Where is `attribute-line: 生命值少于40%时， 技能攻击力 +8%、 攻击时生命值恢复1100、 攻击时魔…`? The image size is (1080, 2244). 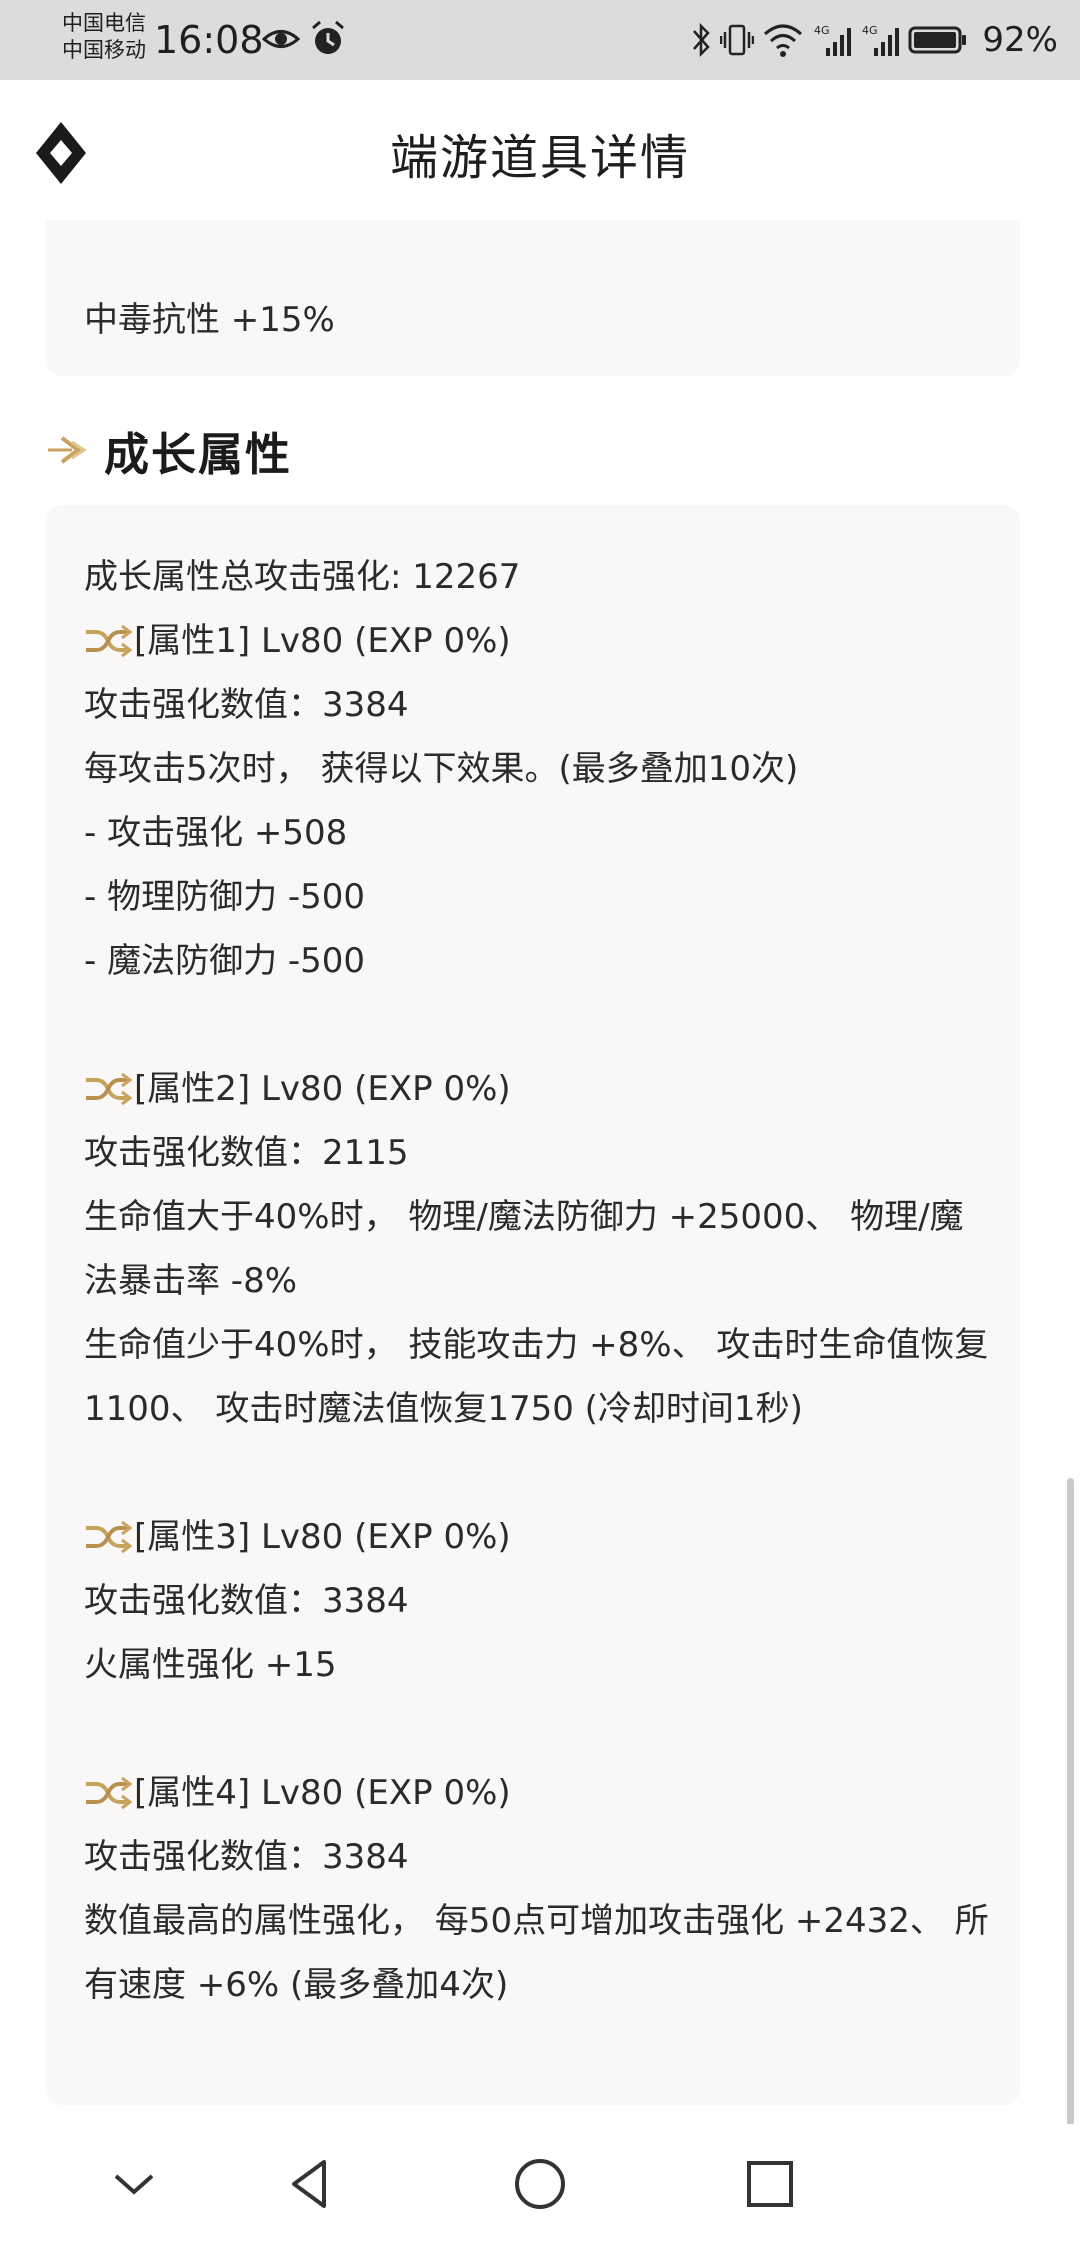 attribute-line: 生命值少于40%时， 技能攻击力 +8%、 攻击时生命值恢复1100、 攻击时魔… is located at coordinates (536, 1377).